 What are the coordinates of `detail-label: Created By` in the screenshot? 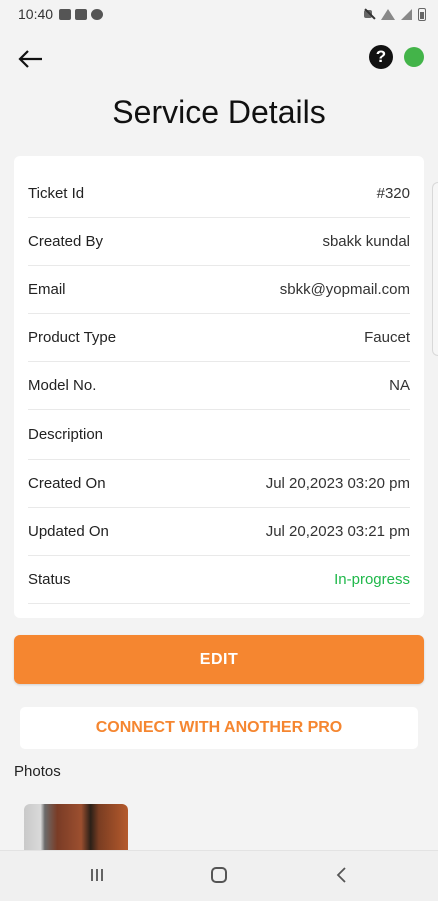 It's located at (66, 241).